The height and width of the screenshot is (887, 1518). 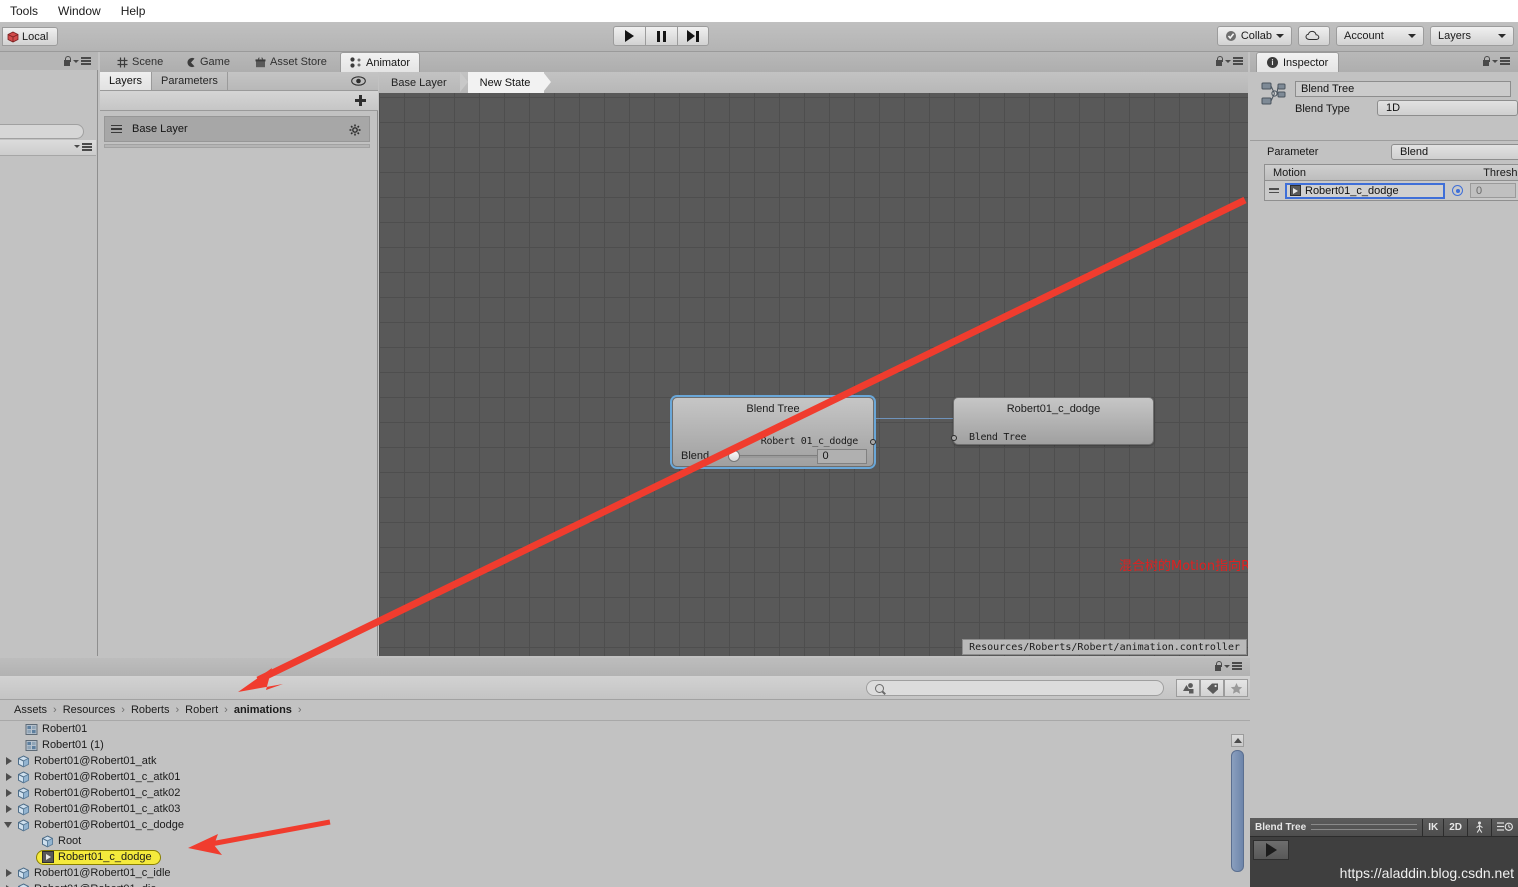 I want to click on breadcrumb-roberts: Roberts, so click(x=150, y=710).